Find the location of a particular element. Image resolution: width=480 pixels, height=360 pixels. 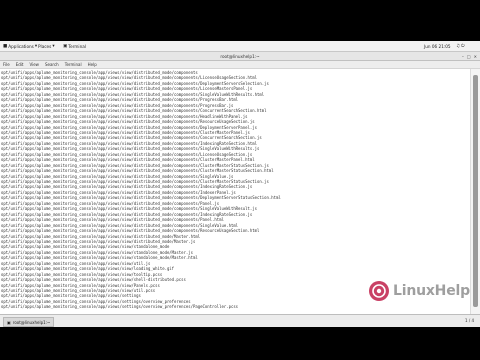

linuxhelp-logo-text: LinuxHelp is located at coordinates (431, 291).